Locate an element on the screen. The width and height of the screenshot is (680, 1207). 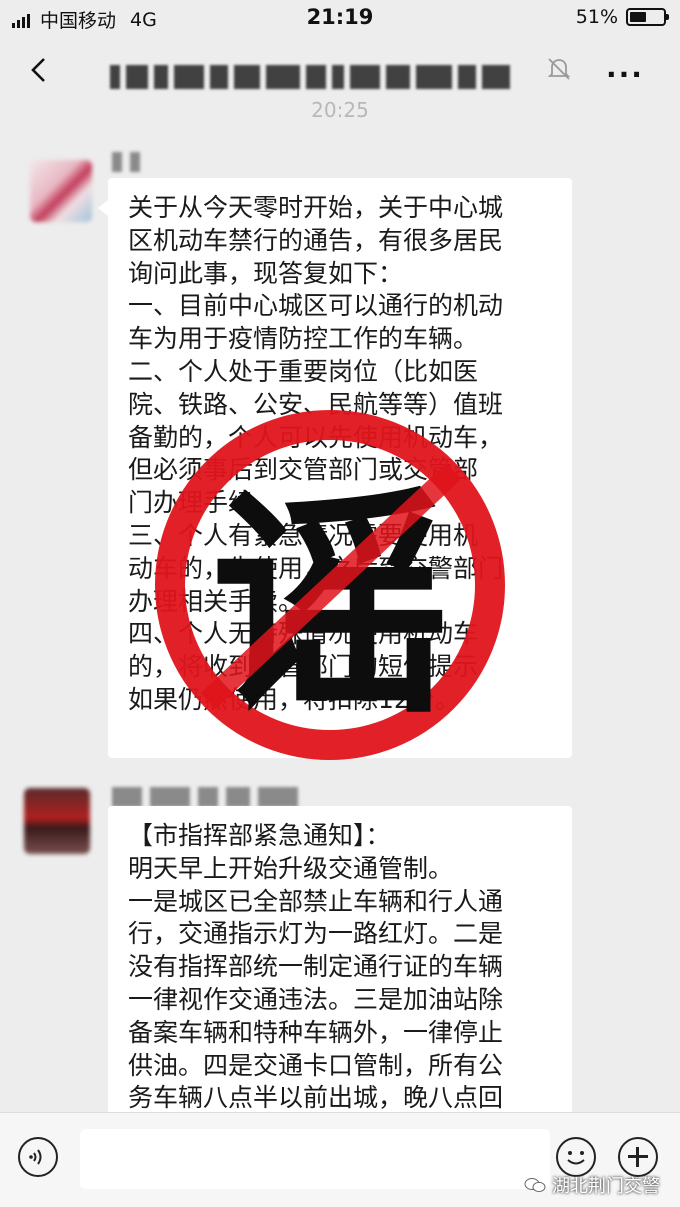
message-line: 行，交通指示灯为一路红灯。二是 is located at coordinates (316, 934).